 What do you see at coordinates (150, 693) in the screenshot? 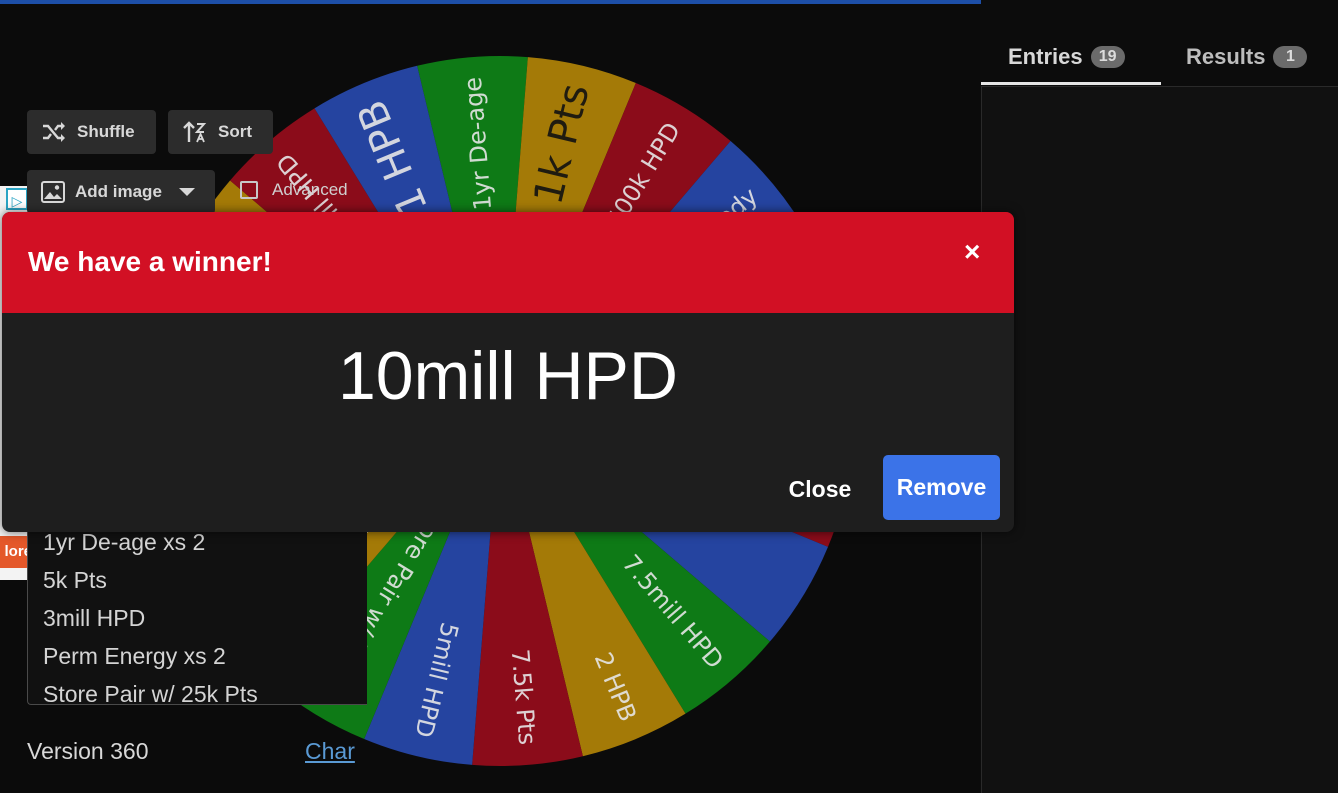
I see `entry-item: Store Pair w/ 25k Pts` at bounding box center [150, 693].